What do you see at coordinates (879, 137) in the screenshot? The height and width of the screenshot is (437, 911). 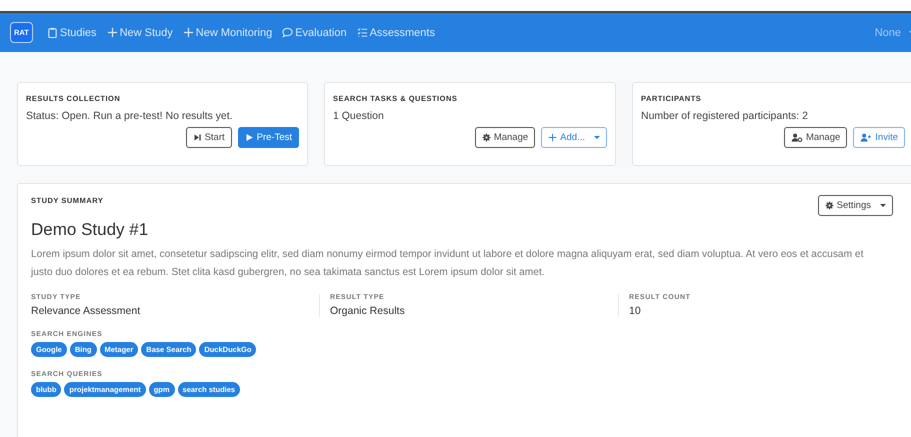 I see `invite-button: Invite` at bounding box center [879, 137].